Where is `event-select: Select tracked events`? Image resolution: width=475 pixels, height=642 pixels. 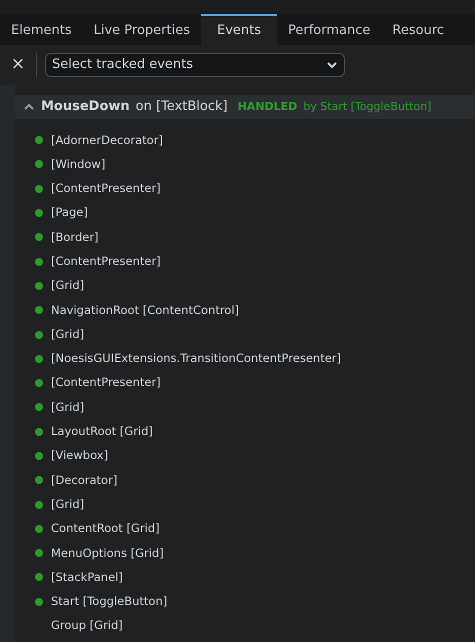
event-select: Select tracked events is located at coordinates (195, 65).